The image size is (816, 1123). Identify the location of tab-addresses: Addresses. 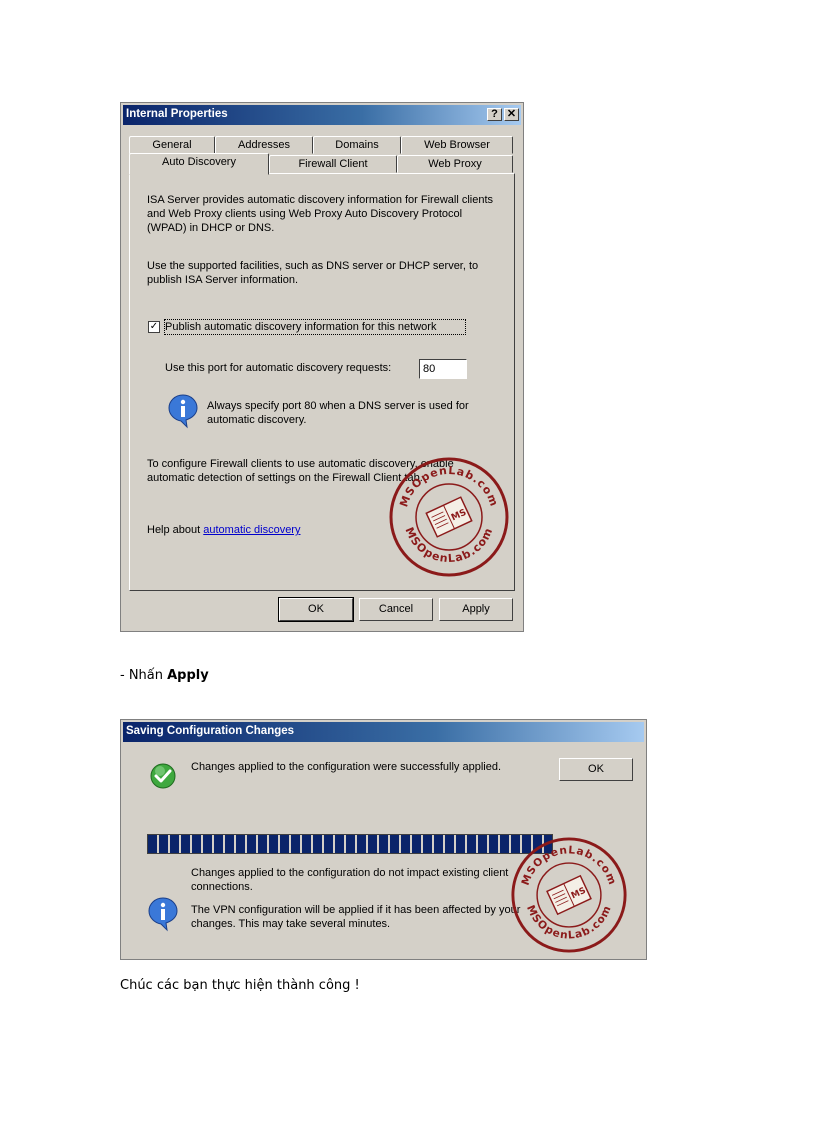
(264, 145).